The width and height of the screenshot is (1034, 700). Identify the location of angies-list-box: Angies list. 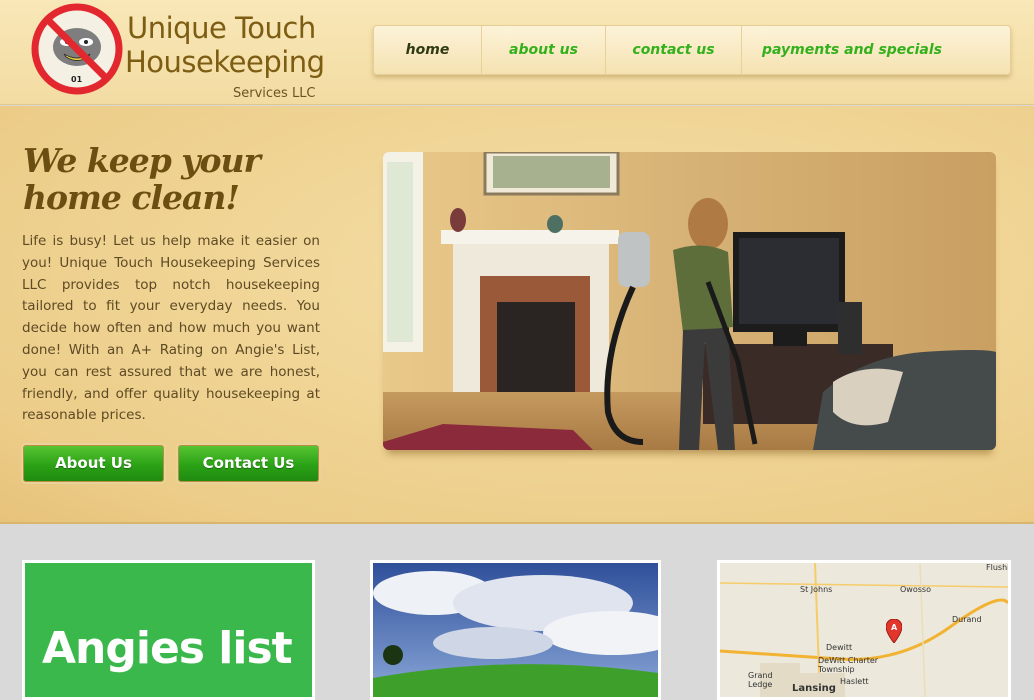
(168, 630).